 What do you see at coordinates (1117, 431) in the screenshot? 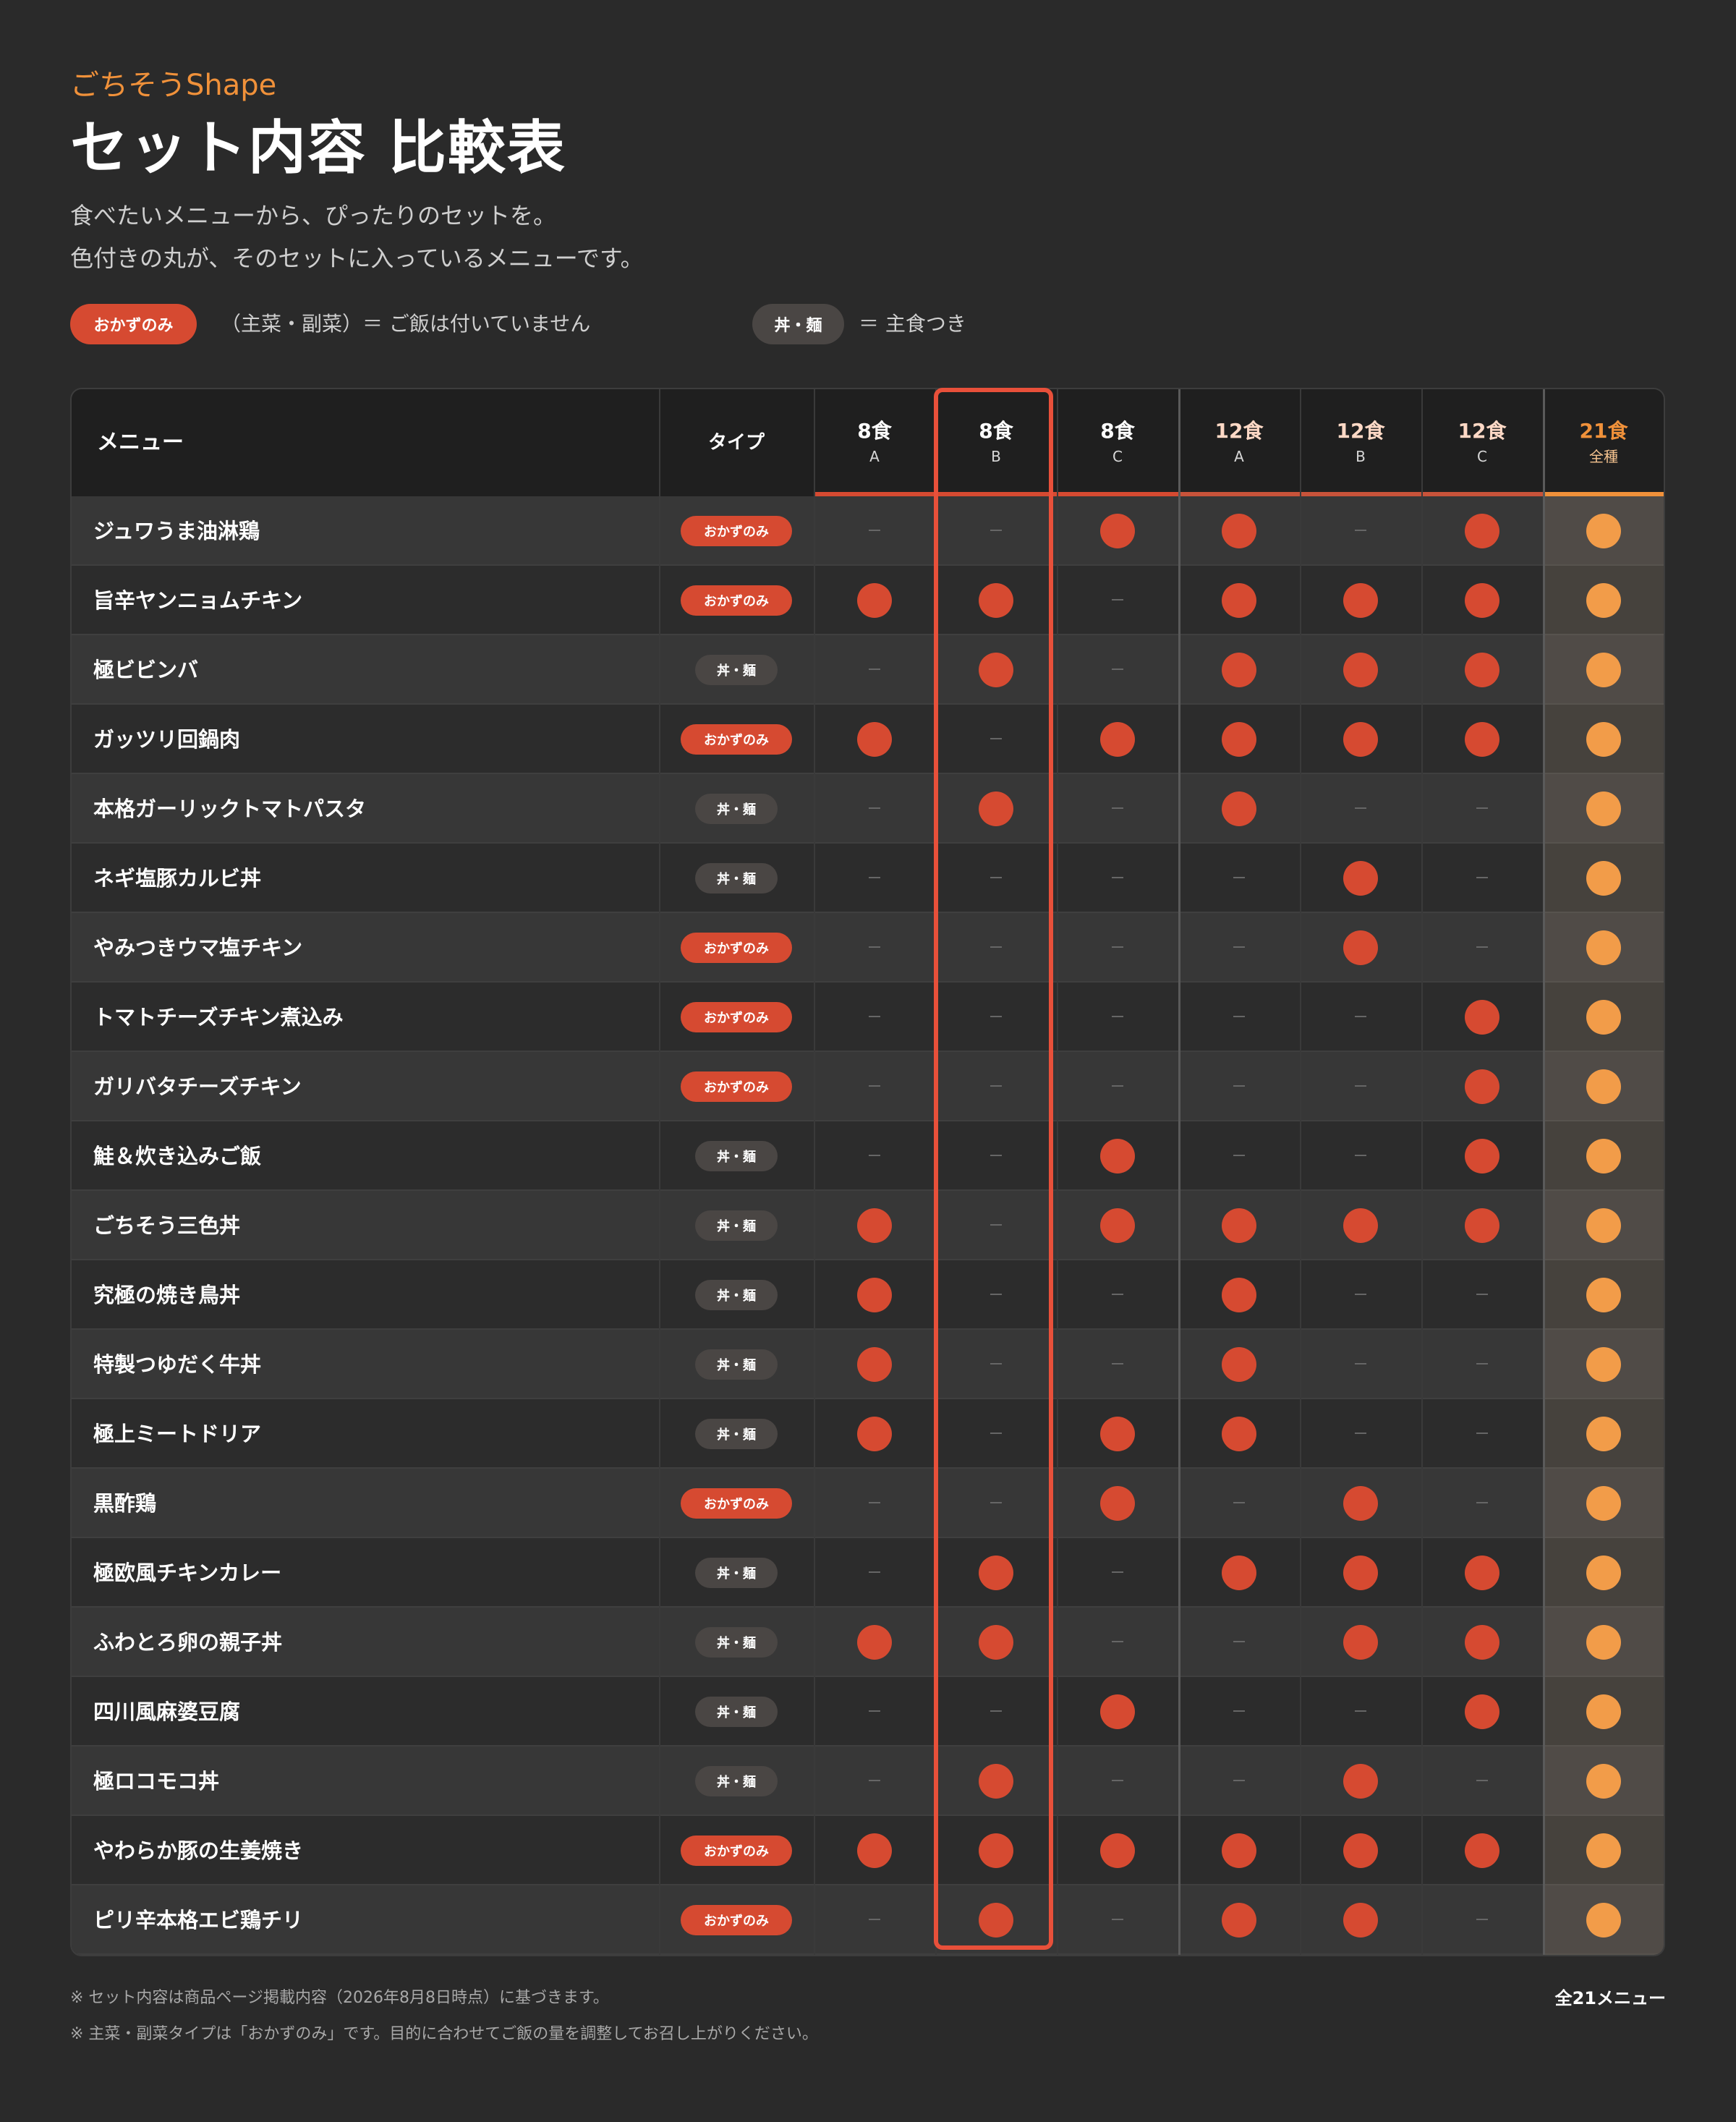
I see `set-header-name: 8食` at bounding box center [1117, 431].